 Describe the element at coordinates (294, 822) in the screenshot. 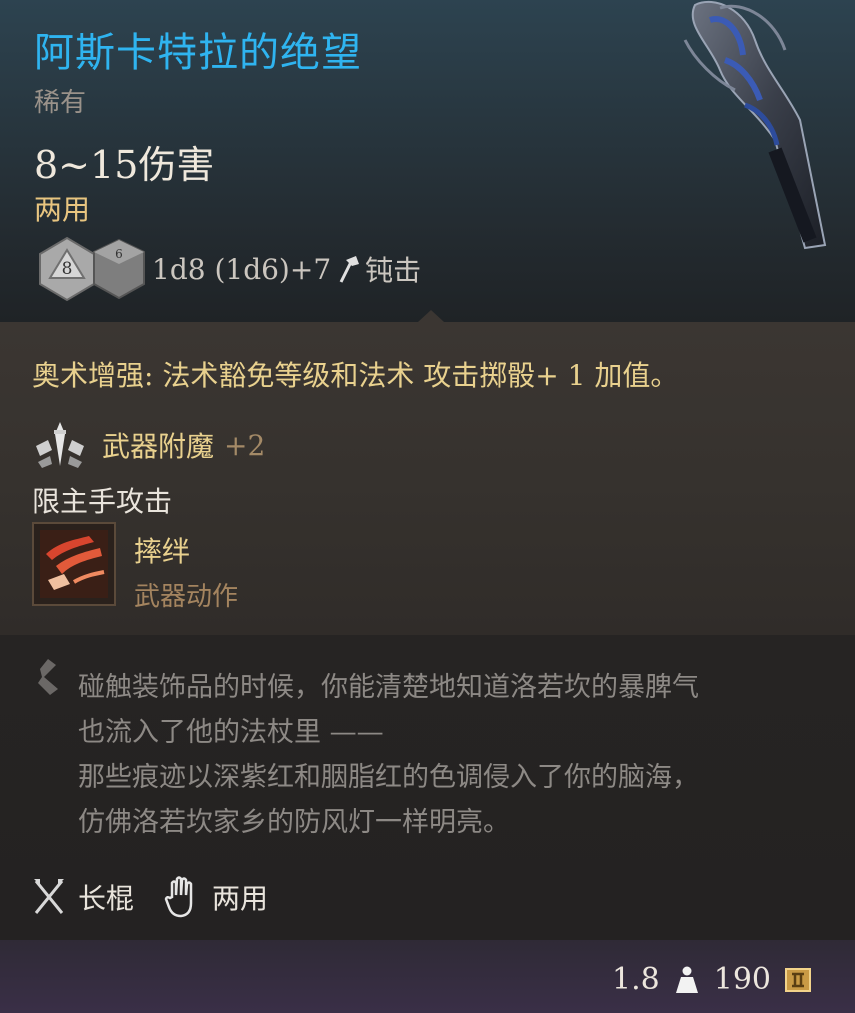

I see `lore-line: 仿佛洛若坎家乡的防风灯一样明亮。` at that location.